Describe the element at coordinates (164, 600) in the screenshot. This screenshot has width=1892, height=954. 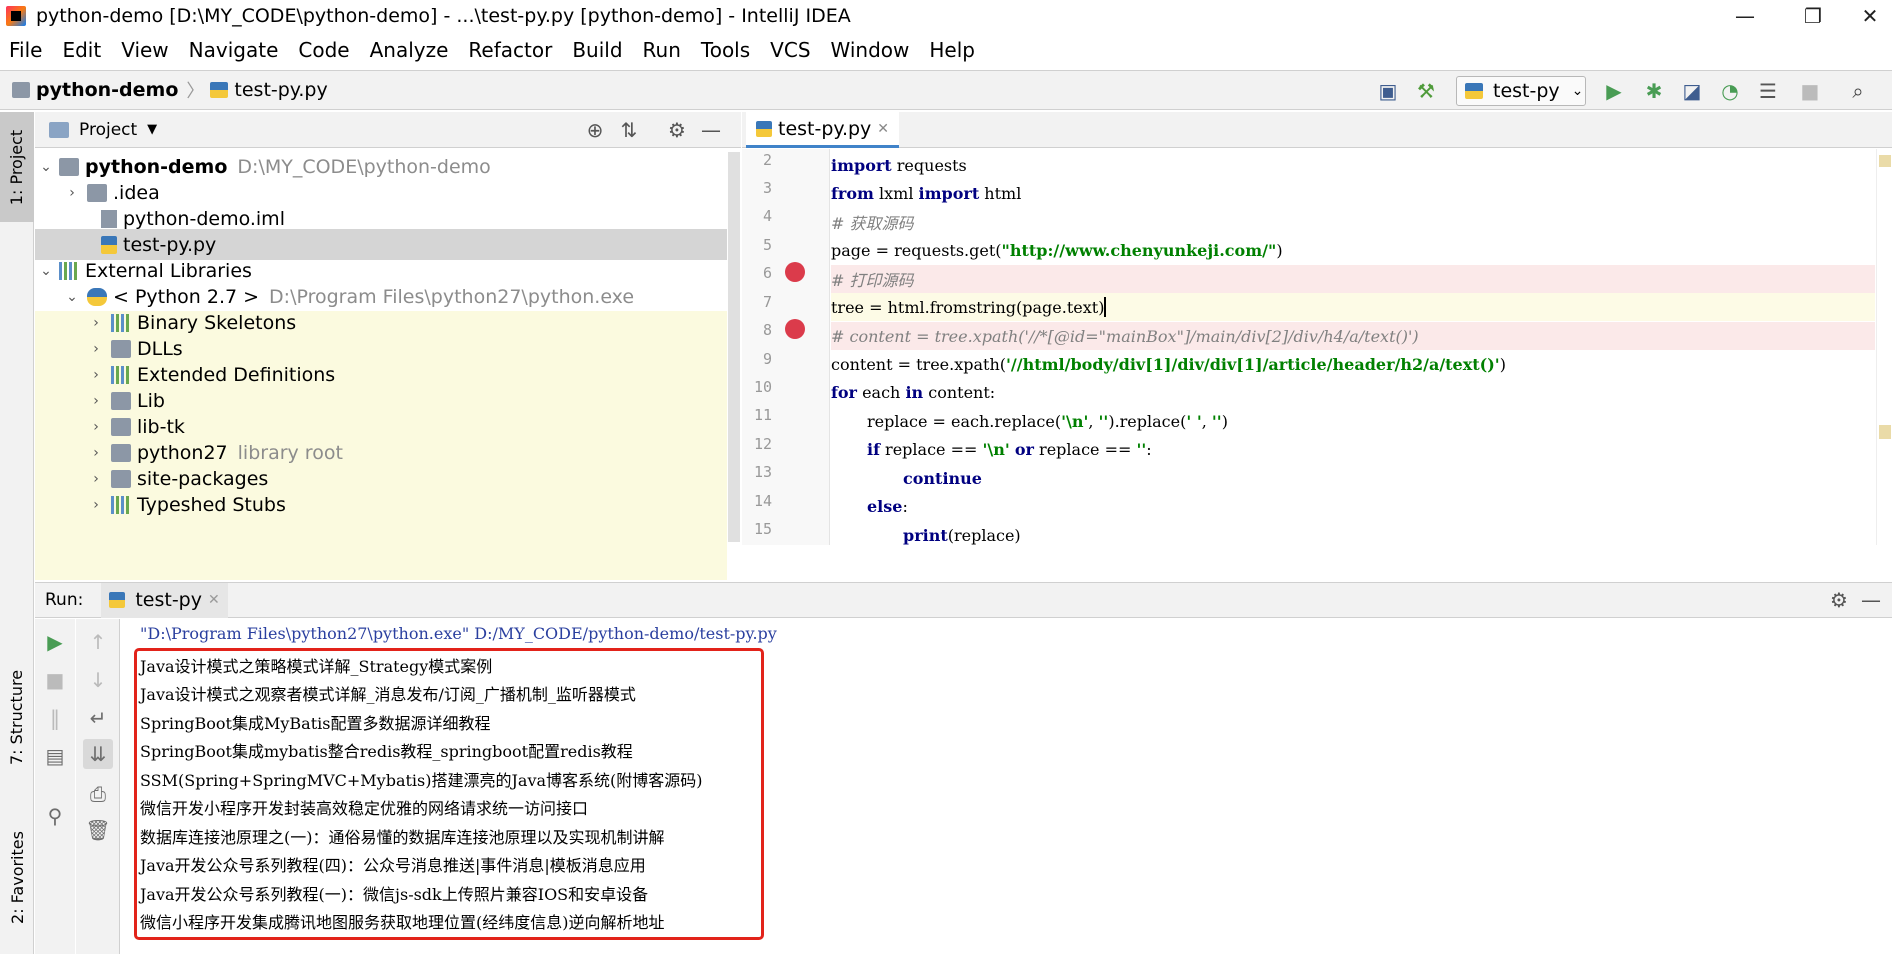
I see `run-tab-test-py: test-py ✕` at that location.